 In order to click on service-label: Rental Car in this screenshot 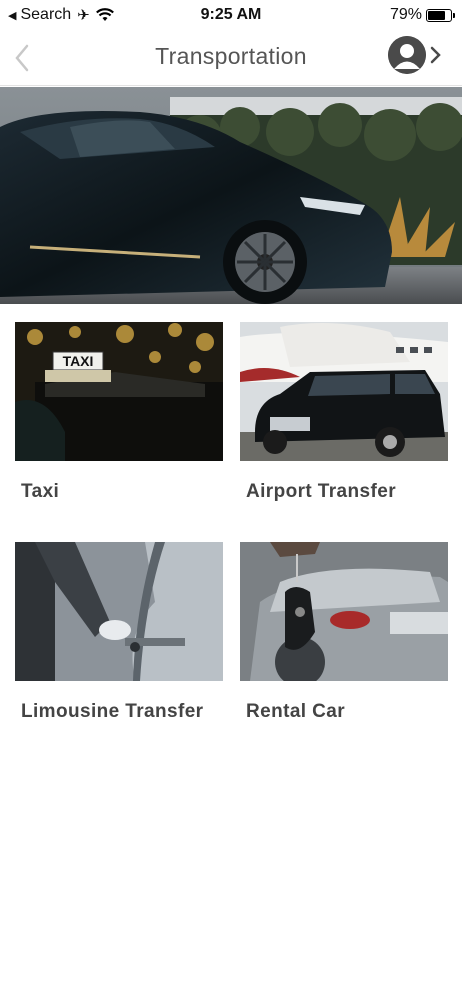, I will do `click(296, 711)`.